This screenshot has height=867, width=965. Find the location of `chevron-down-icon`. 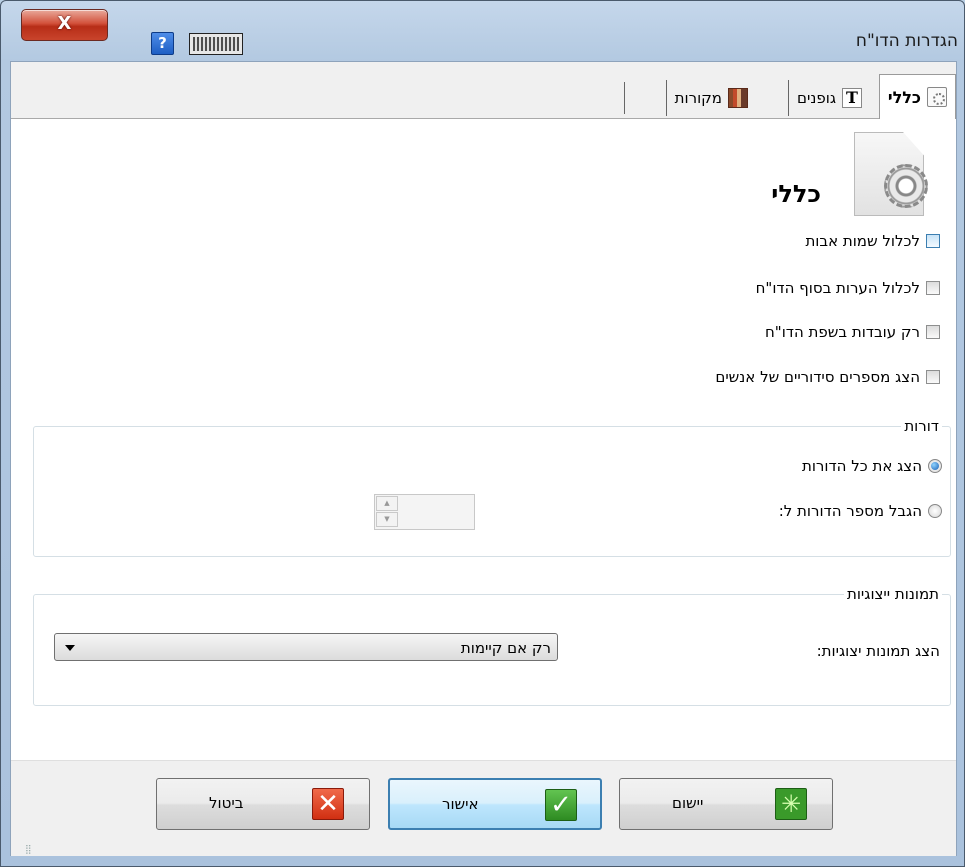

chevron-down-icon is located at coordinates (70, 648).